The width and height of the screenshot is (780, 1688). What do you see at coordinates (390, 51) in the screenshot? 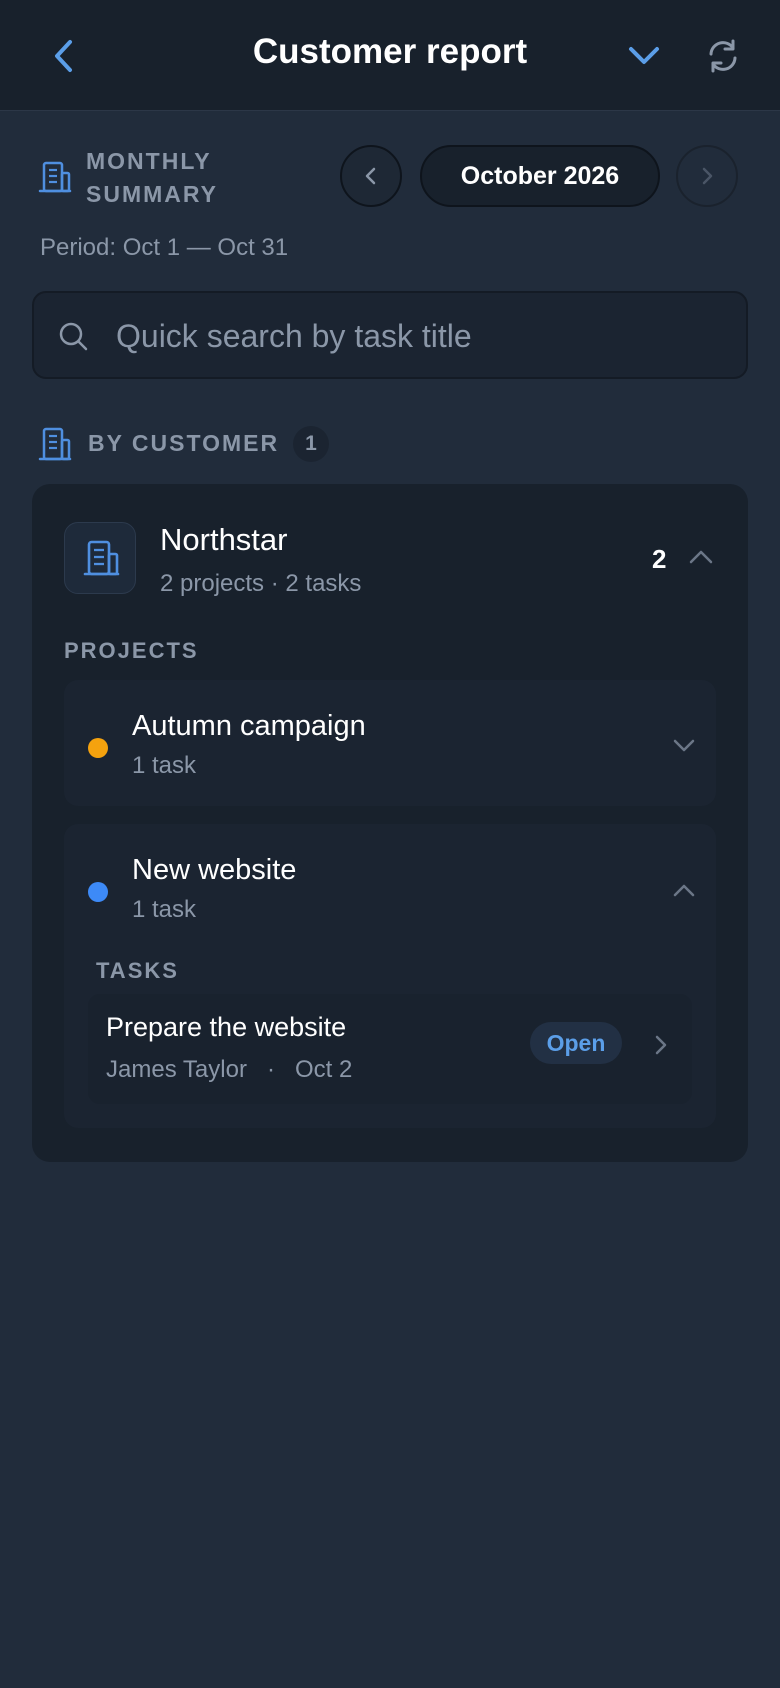
I see `page-title: Customer report` at bounding box center [390, 51].